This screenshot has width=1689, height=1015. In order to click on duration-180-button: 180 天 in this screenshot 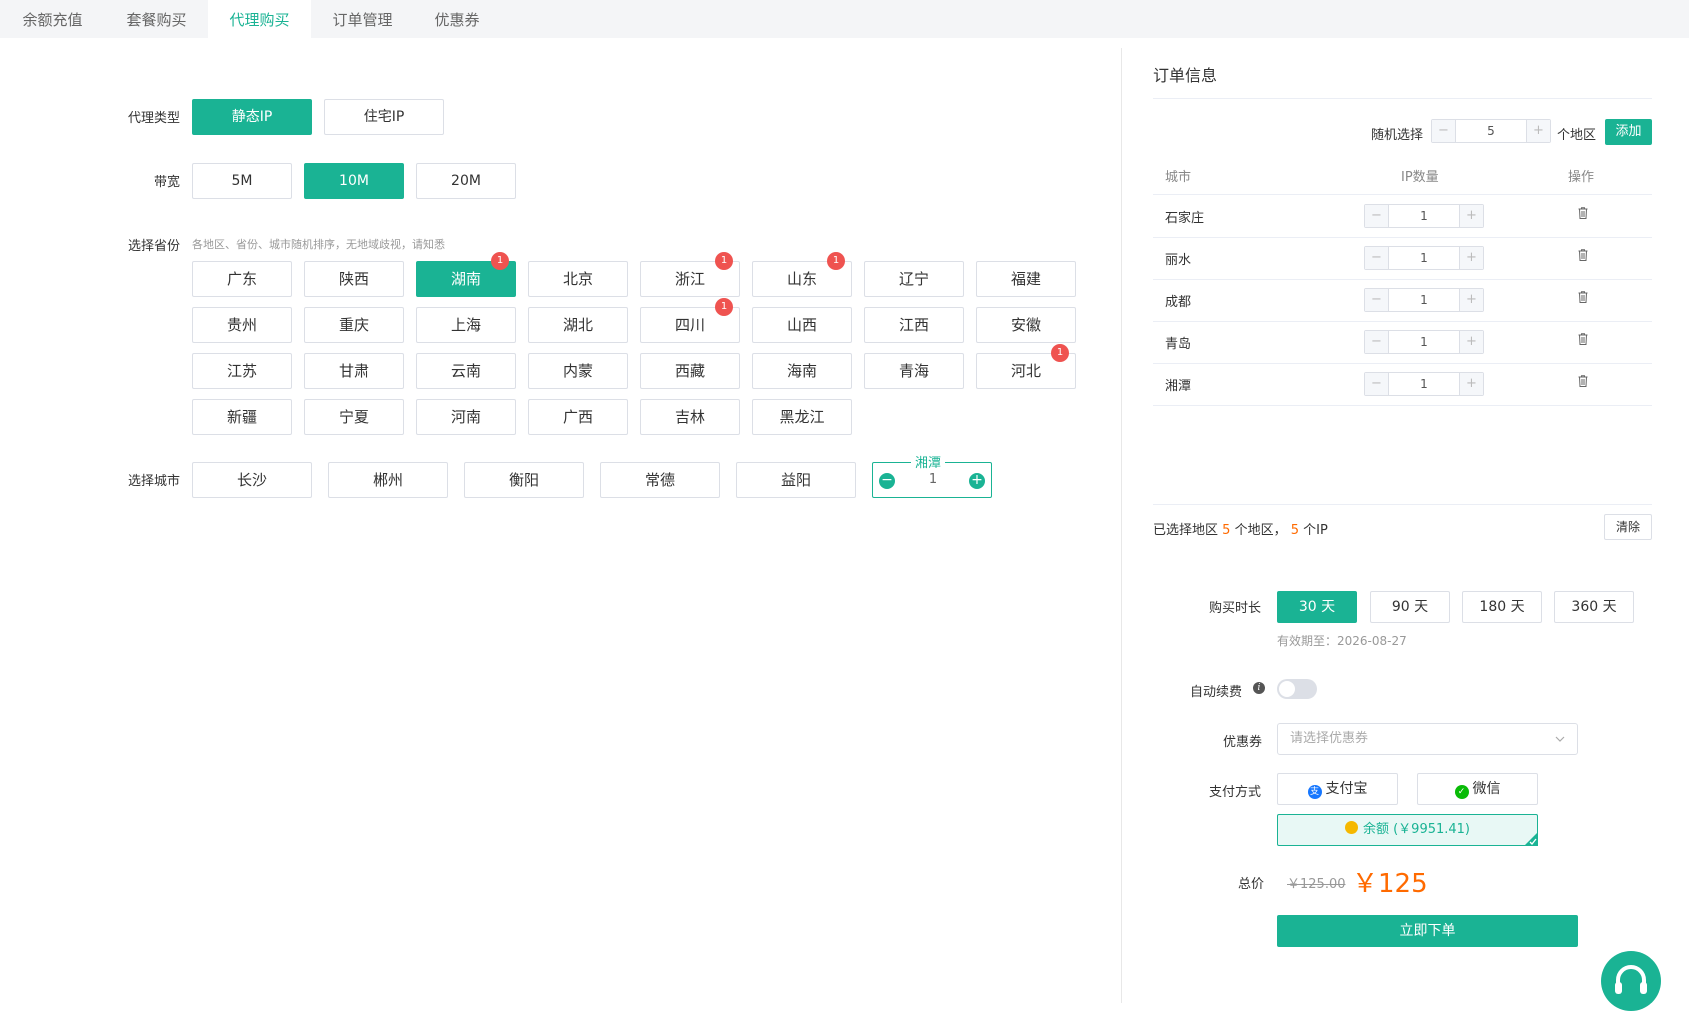, I will do `click(1502, 607)`.